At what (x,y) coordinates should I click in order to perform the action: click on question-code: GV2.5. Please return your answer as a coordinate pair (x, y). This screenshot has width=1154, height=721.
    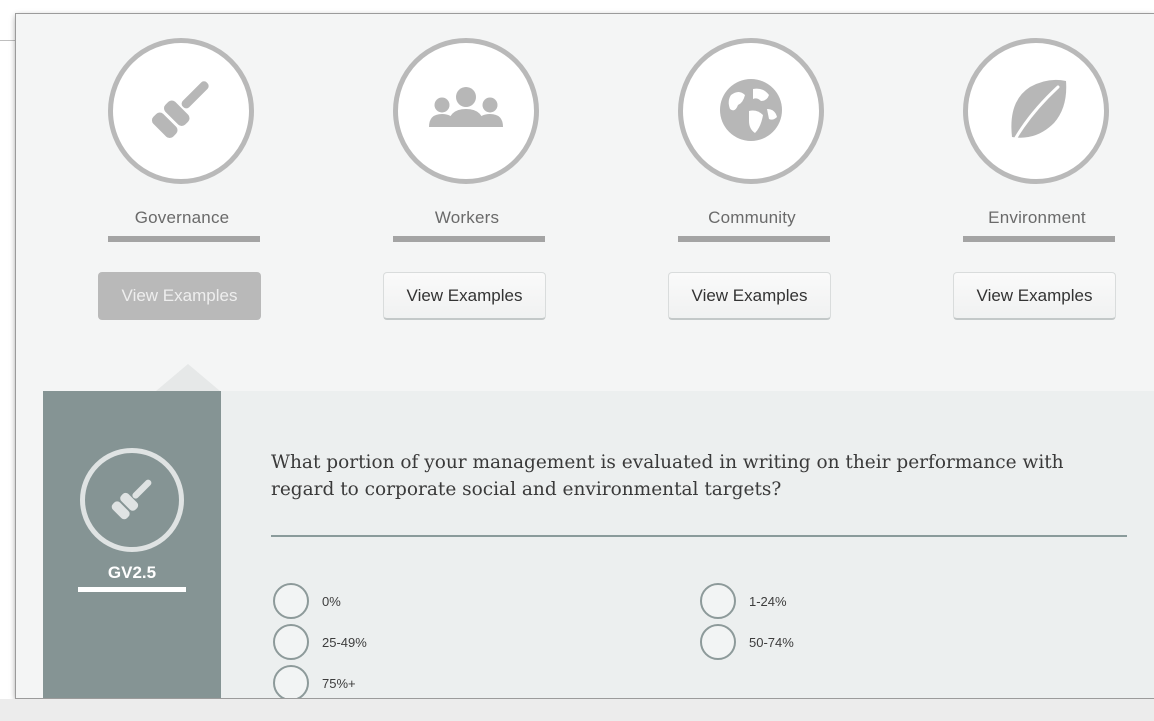
    Looking at the image, I should click on (132, 572).